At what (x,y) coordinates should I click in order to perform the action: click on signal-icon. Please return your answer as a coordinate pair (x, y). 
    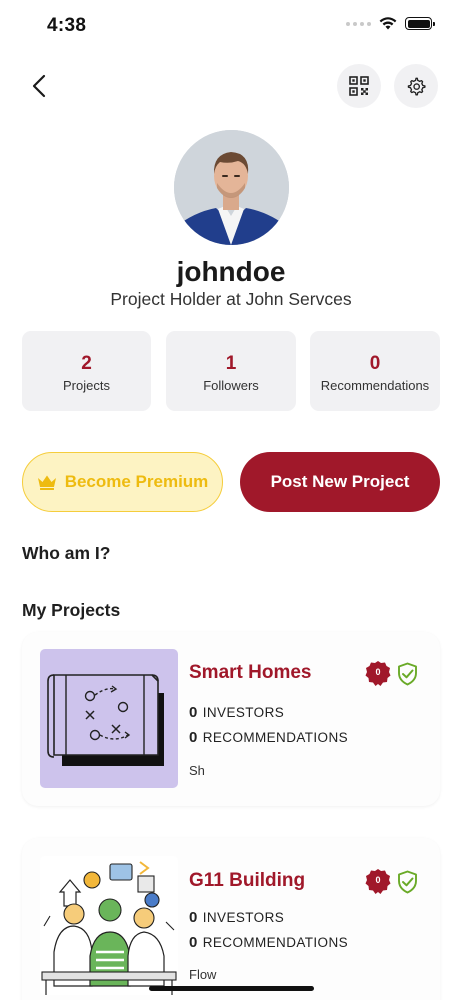
    Looking at the image, I should click on (358, 23).